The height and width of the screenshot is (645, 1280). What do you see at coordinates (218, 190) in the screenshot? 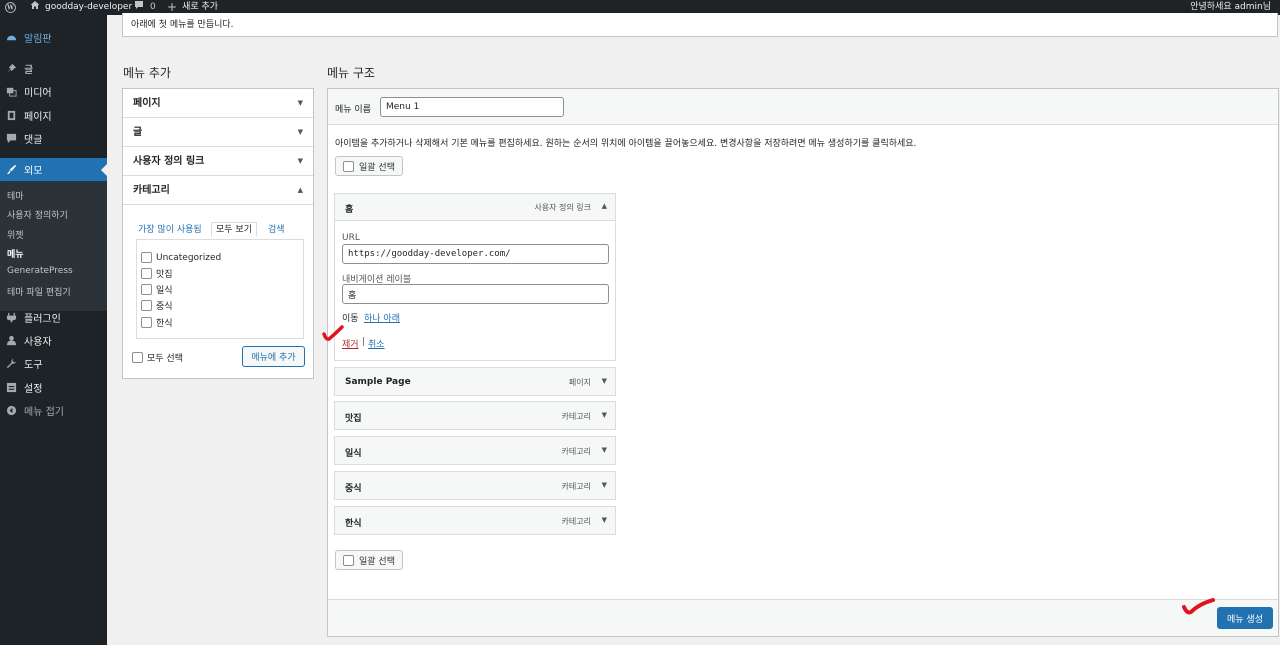
I see `accordion-categories: 카테고리 ▲` at bounding box center [218, 190].